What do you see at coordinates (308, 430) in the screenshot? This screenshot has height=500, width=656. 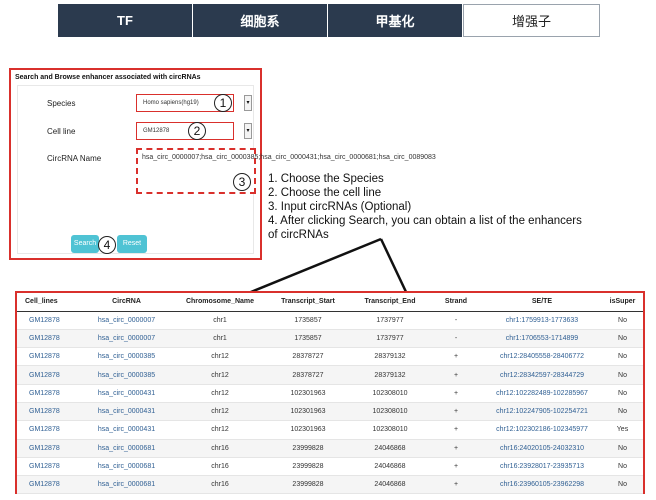 I see `table-cell-transcript-start: 102301963` at bounding box center [308, 430].